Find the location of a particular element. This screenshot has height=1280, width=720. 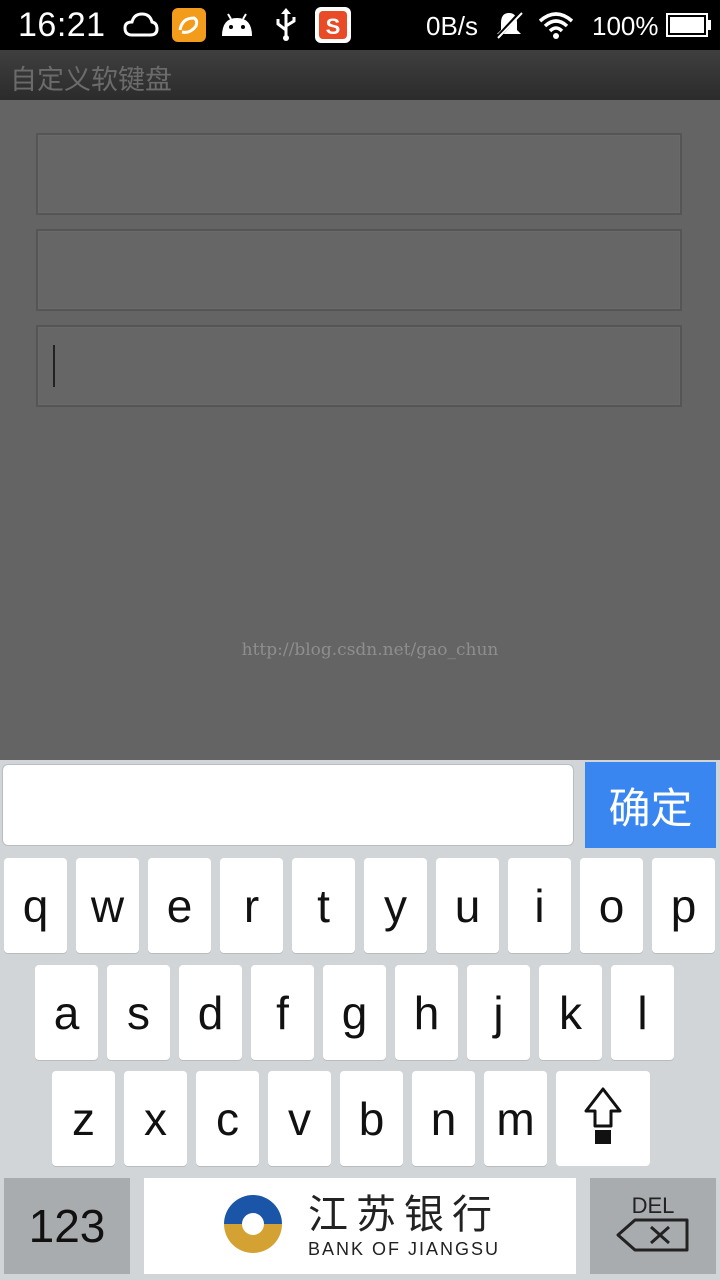

action-bar: 自定义软键盘 is located at coordinates (360, 75).